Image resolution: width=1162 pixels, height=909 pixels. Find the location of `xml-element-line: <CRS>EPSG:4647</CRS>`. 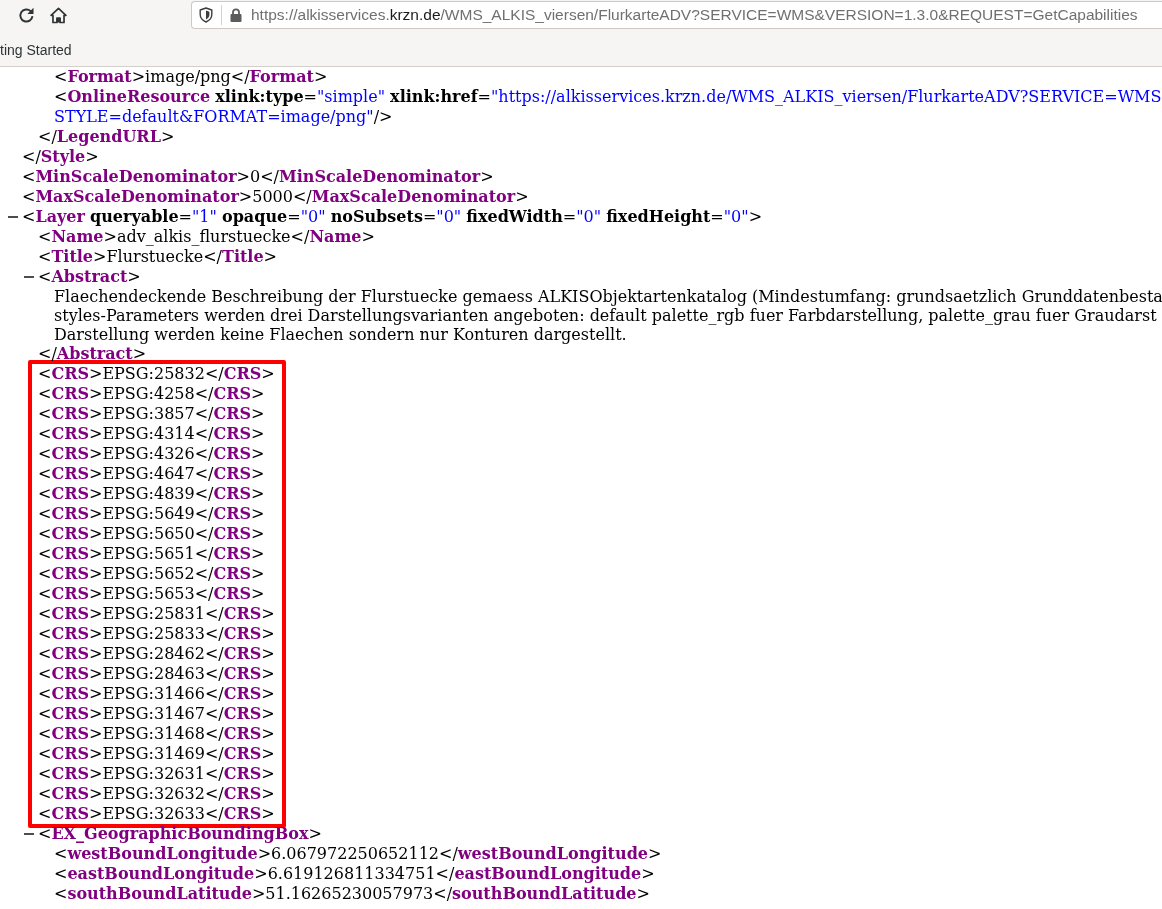

xml-element-line: <CRS>EPSG:4647</CRS> is located at coordinates (151, 474).